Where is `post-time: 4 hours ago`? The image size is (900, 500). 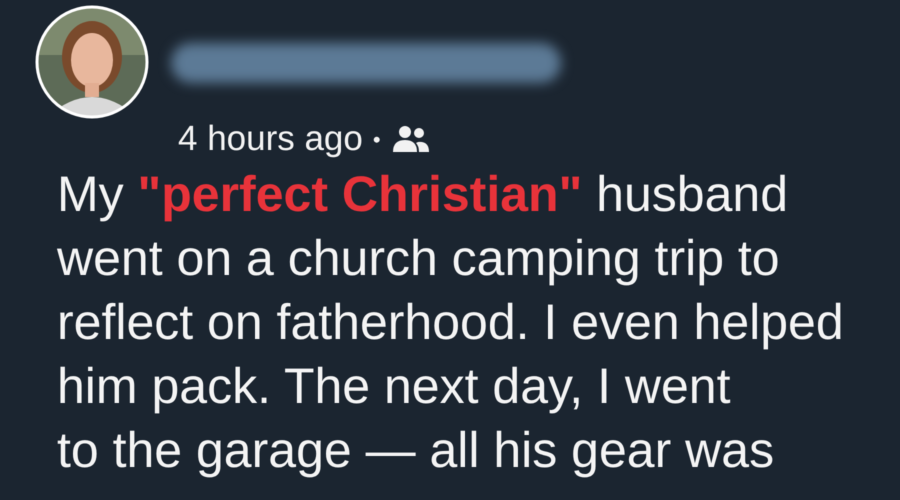
post-time: 4 hours ago is located at coordinates (270, 139).